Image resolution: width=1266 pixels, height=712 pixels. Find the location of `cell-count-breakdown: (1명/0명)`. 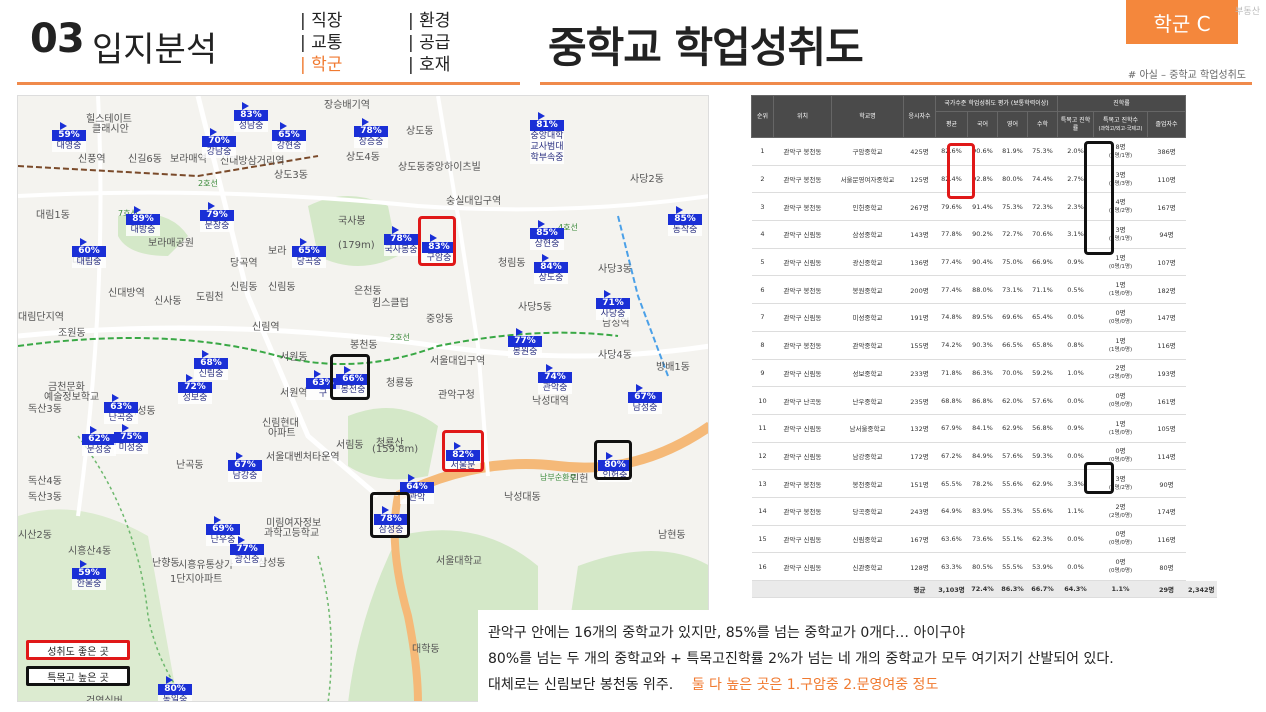

cell-count-breakdown: (1명/0명) is located at coordinates (1120, 294).